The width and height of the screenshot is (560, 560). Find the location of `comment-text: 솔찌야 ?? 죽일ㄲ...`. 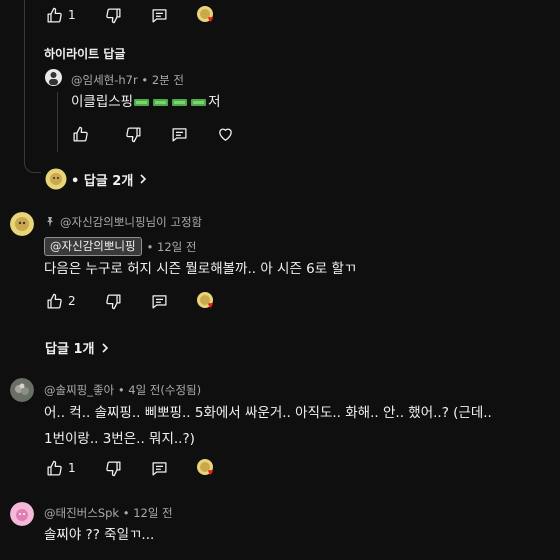

comment-text: 솔찌야 ?? 죽일ㄲ... is located at coordinates (99, 535).